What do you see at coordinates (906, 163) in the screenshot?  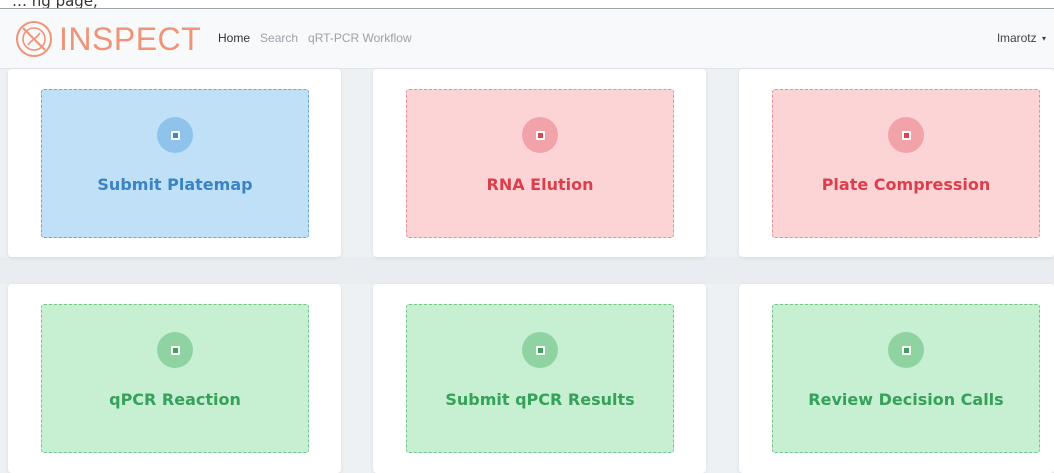 I see `tile-plate-compression: Plate Compression` at bounding box center [906, 163].